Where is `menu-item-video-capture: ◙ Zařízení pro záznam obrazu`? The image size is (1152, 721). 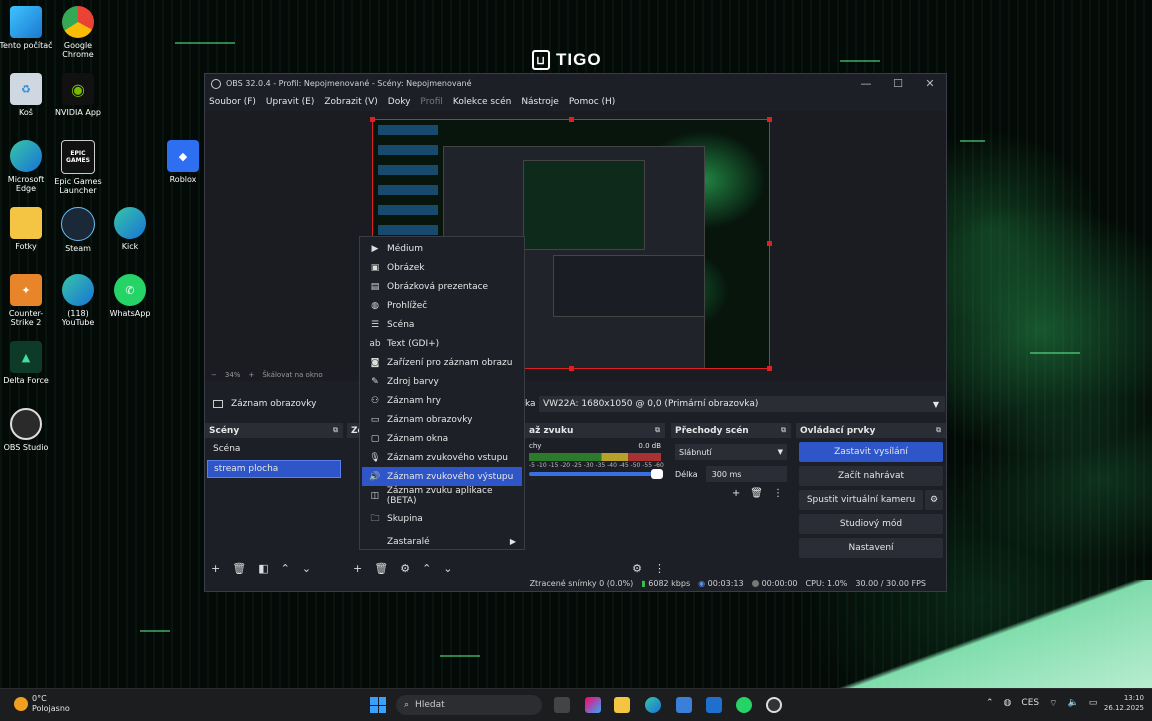
menu-item-video-capture: ◙ Zařízení pro záznam obrazu is located at coordinates (442, 362).